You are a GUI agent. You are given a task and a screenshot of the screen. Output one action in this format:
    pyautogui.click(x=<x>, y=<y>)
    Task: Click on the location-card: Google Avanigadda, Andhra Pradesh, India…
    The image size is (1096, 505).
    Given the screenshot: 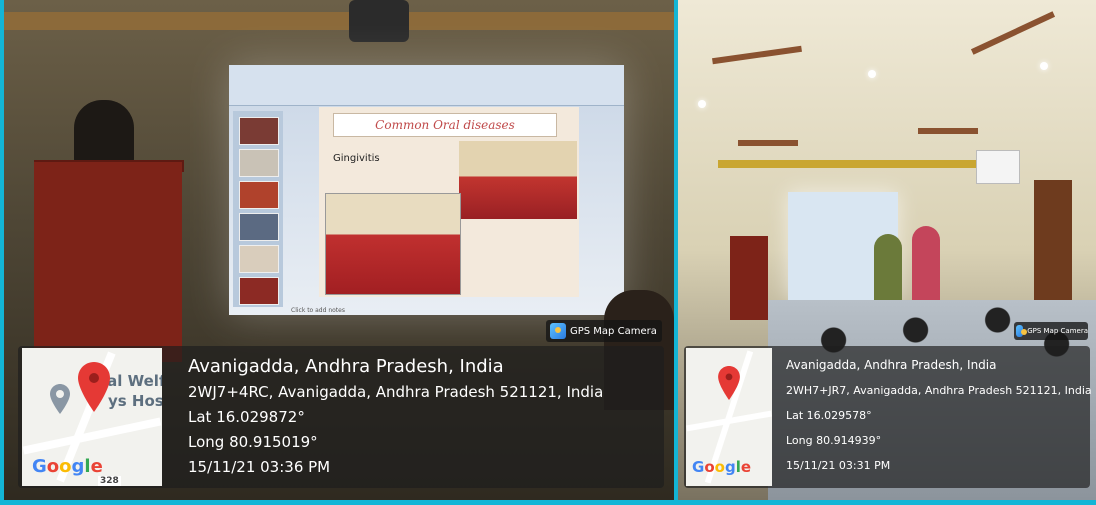 What is the action you would take?
    pyautogui.click(x=888, y=417)
    